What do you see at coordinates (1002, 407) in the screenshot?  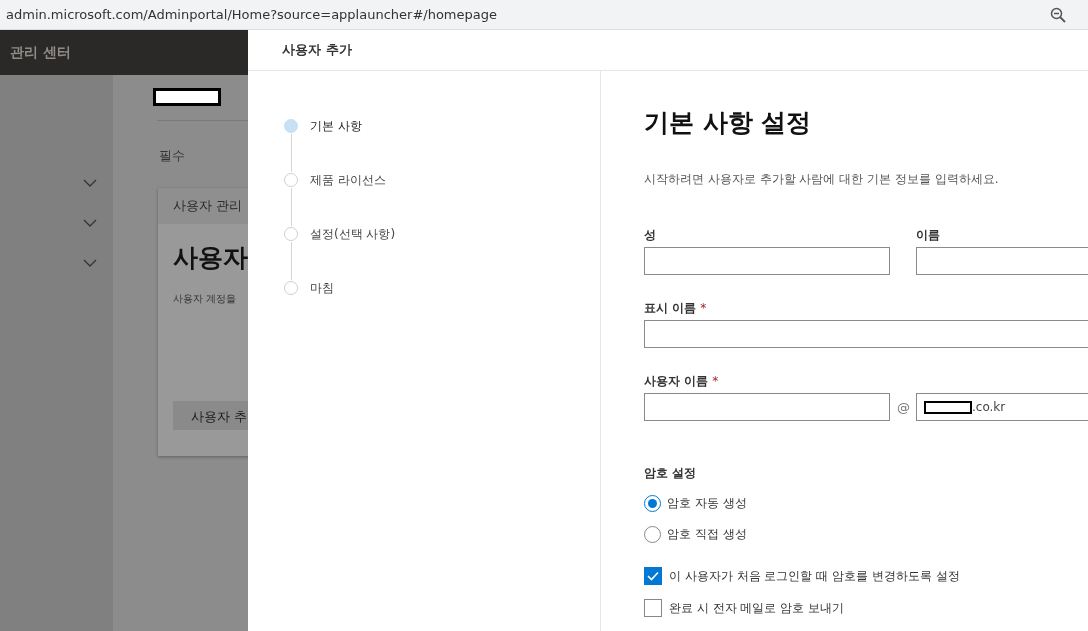 I see `domain-field: .co.kr` at bounding box center [1002, 407].